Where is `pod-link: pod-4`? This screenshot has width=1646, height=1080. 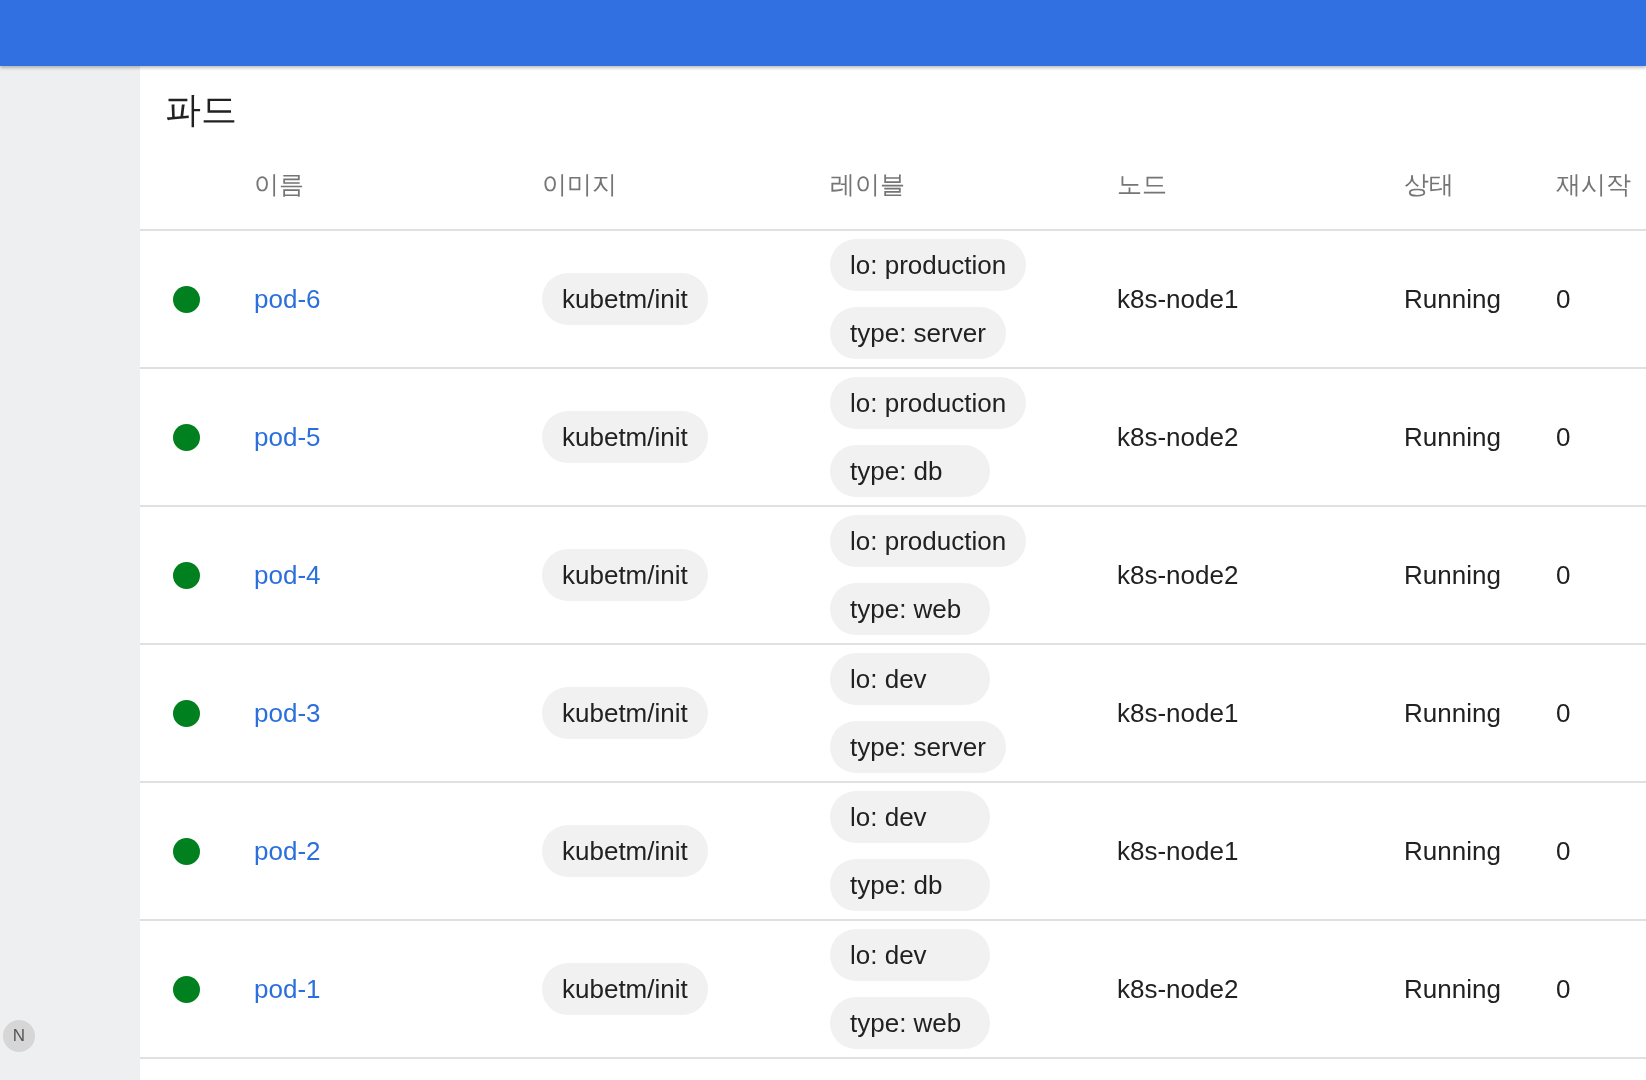
pod-link: pod-4 is located at coordinates (287, 575).